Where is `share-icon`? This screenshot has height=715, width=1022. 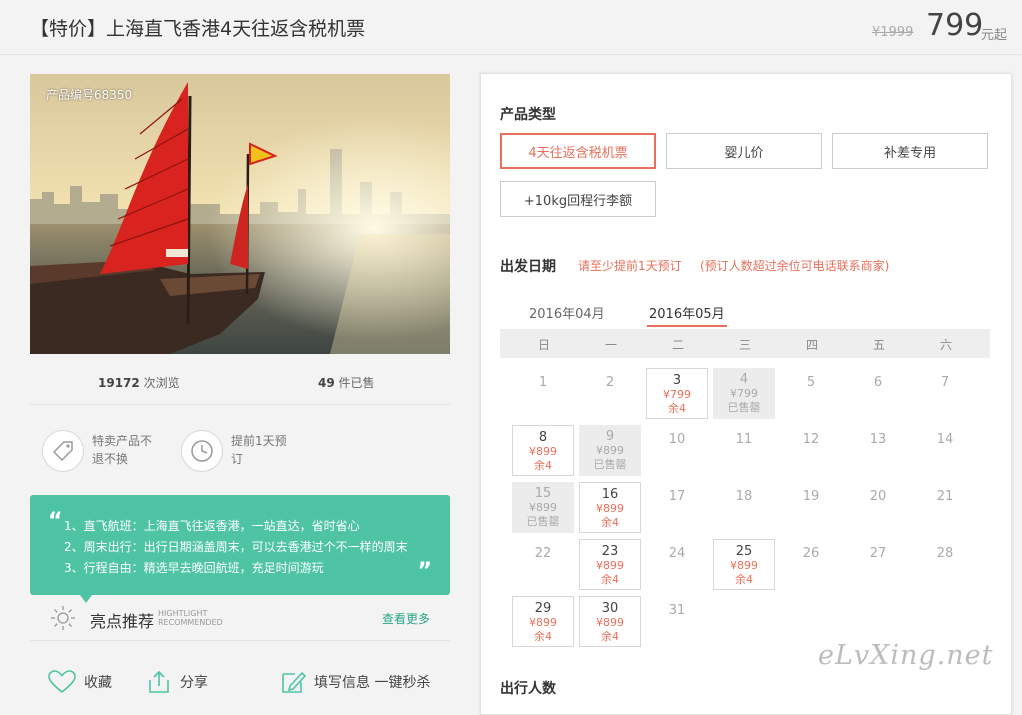
share-icon is located at coordinates (159, 681).